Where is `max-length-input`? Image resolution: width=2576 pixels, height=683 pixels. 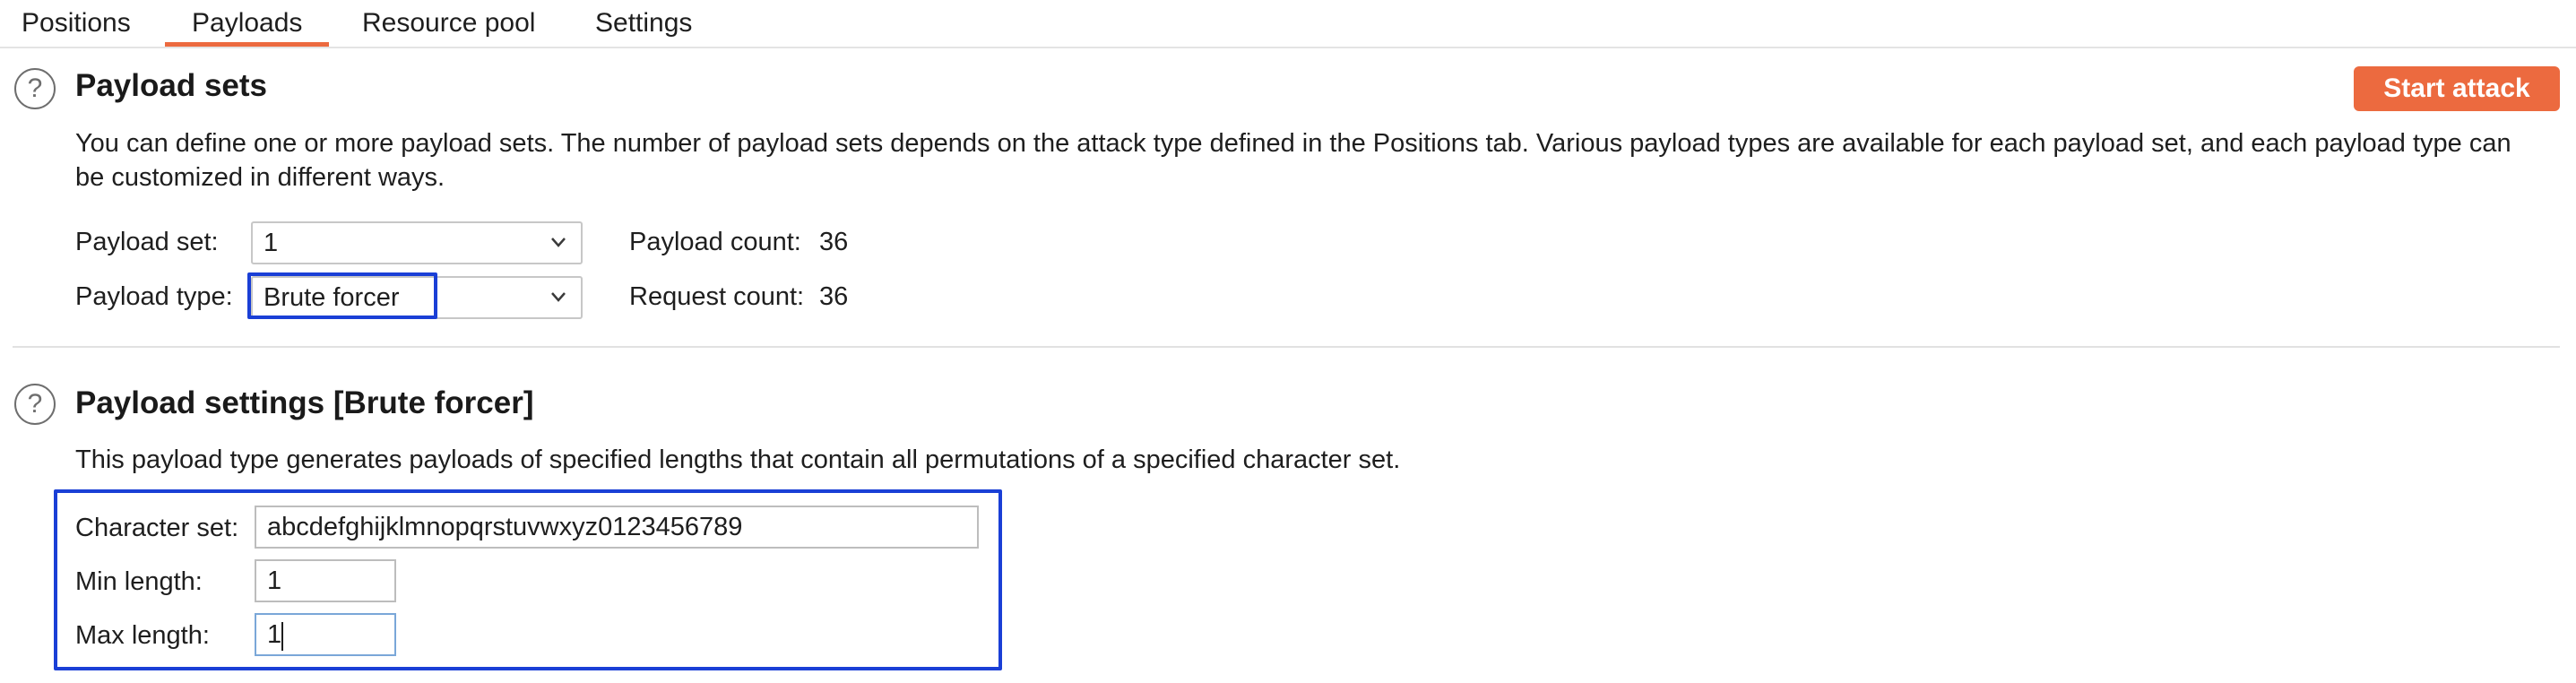 max-length-input is located at coordinates (325, 635).